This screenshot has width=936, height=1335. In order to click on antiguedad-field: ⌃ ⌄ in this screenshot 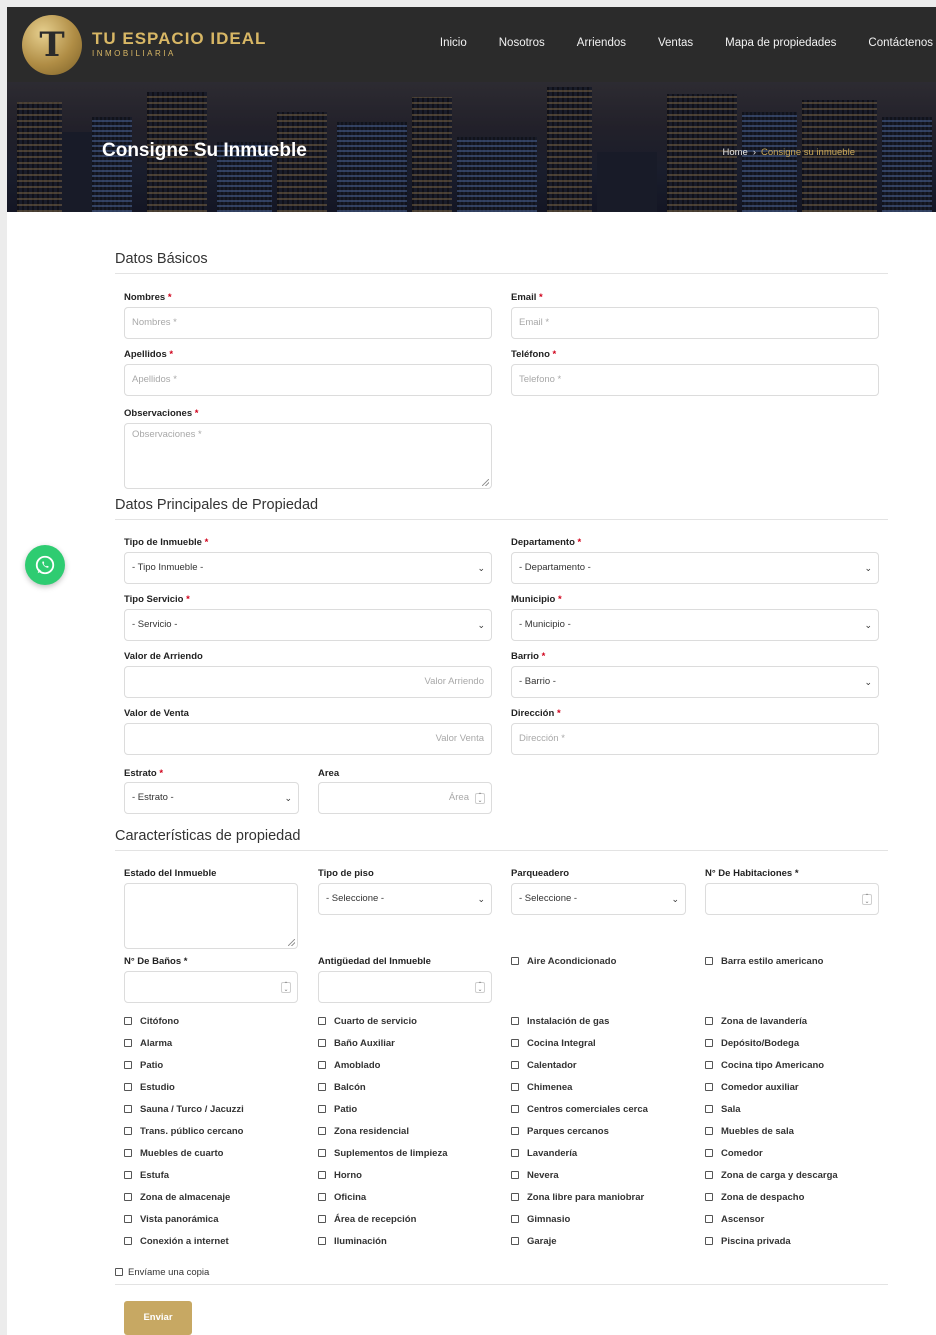, I will do `click(405, 987)`.